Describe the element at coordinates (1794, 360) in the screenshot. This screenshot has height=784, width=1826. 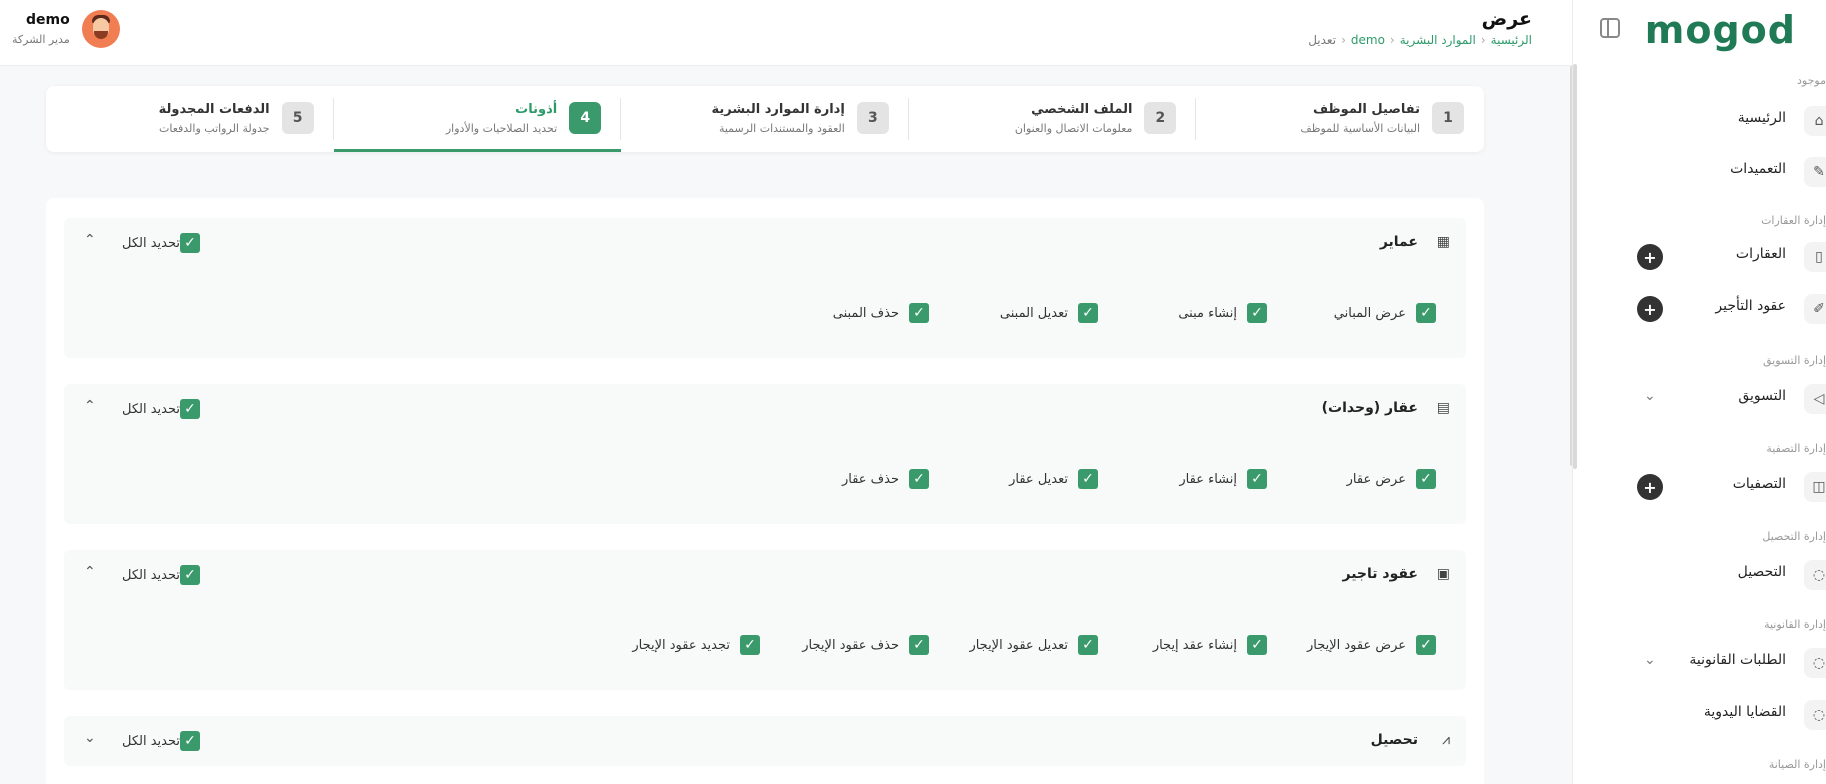
I see `sidebar-section-label: إدارة التسويق` at that location.